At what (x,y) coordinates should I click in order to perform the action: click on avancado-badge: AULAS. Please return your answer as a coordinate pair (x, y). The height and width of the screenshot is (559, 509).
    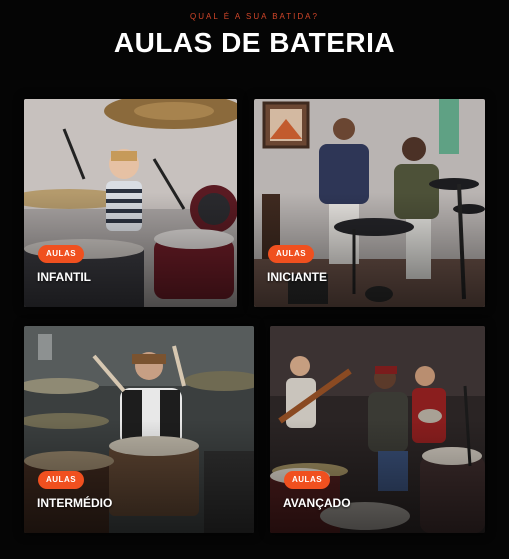
    Looking at the image, I should click on (307, 480).